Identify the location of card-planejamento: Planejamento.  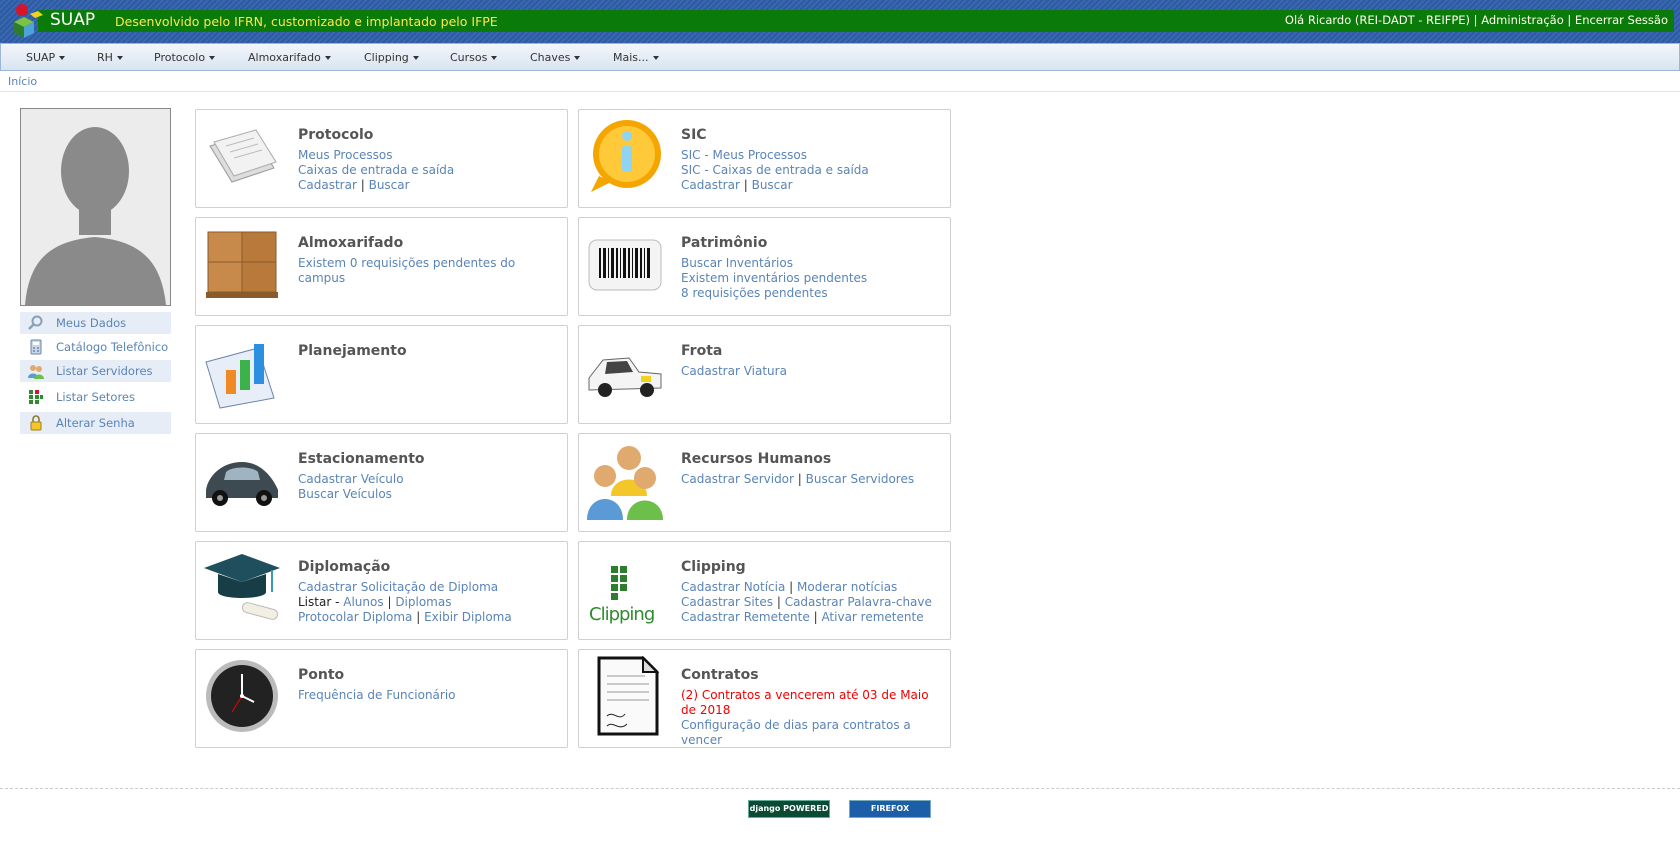
(381, 374).